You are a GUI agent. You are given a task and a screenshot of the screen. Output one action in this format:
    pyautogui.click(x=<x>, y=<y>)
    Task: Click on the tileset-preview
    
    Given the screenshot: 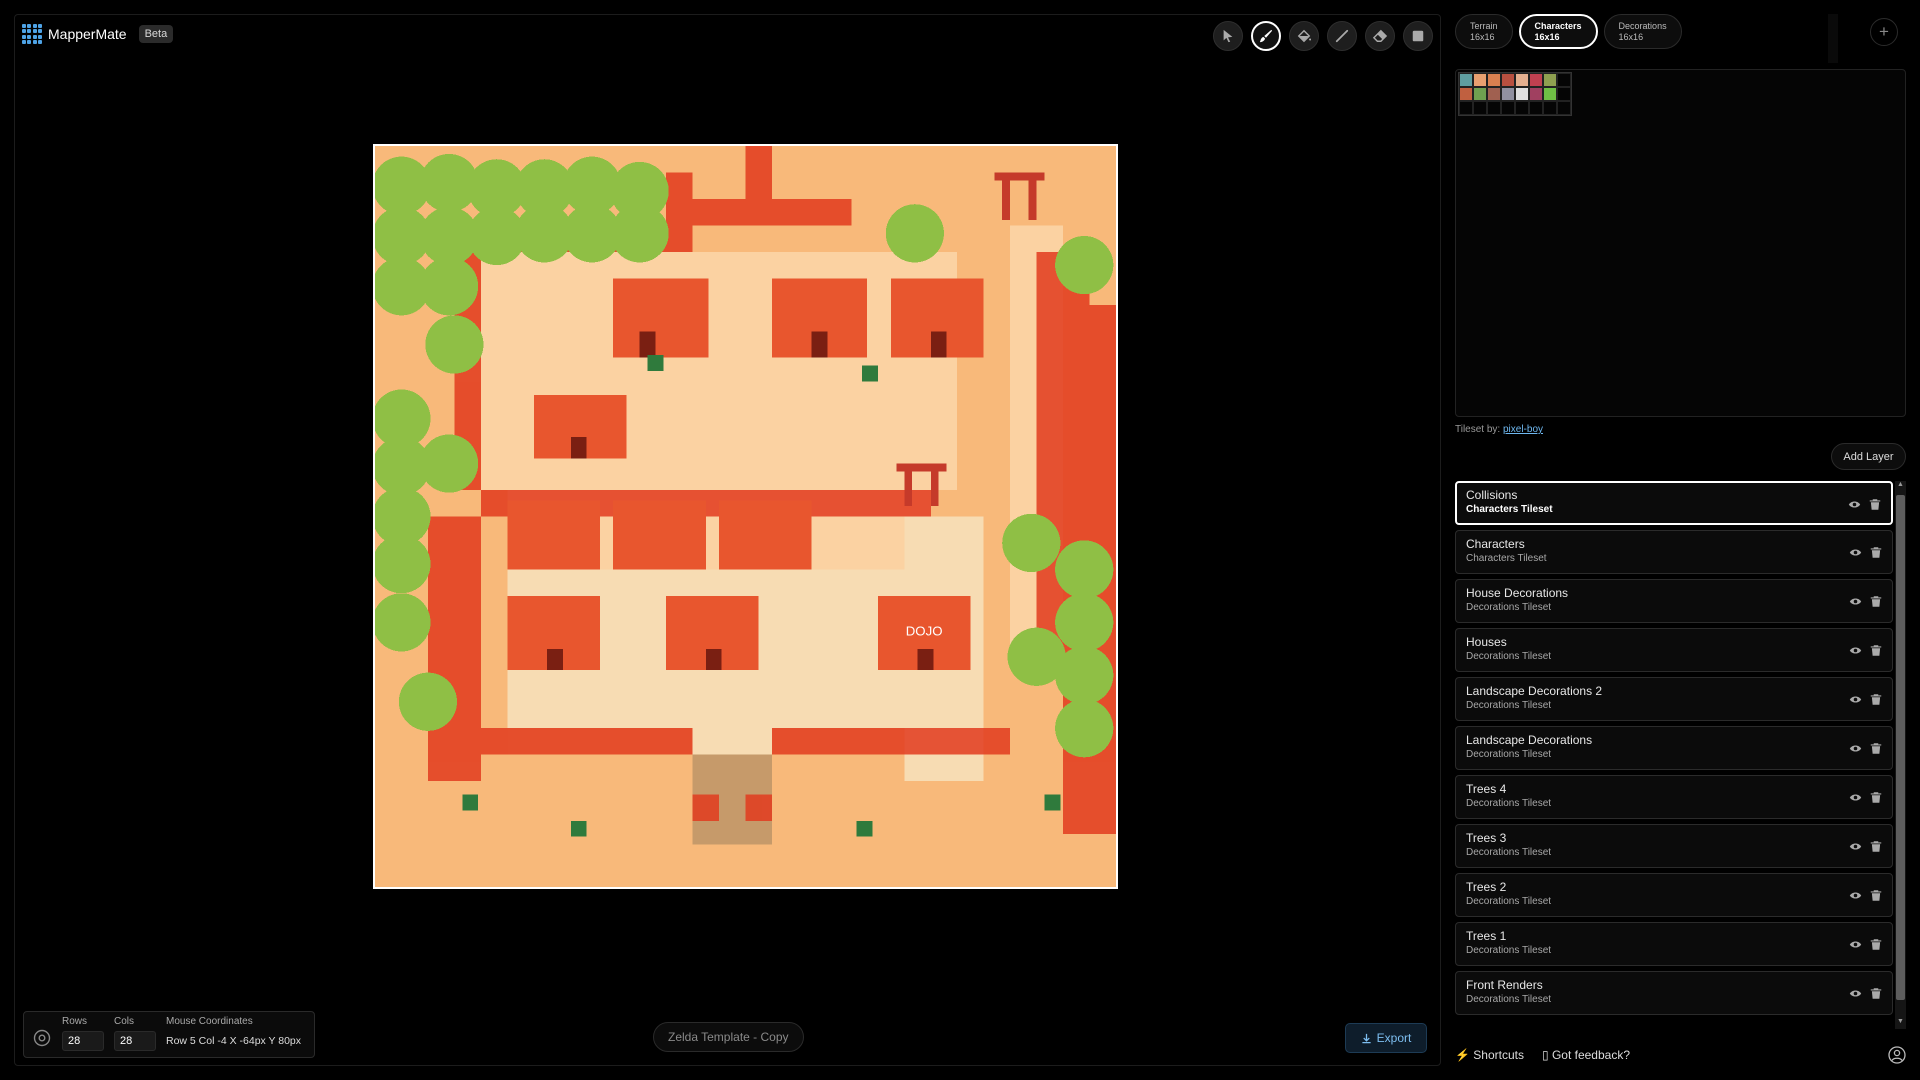 What is the action you would take?
    pyautogui.click(x=1680, y=243)
    